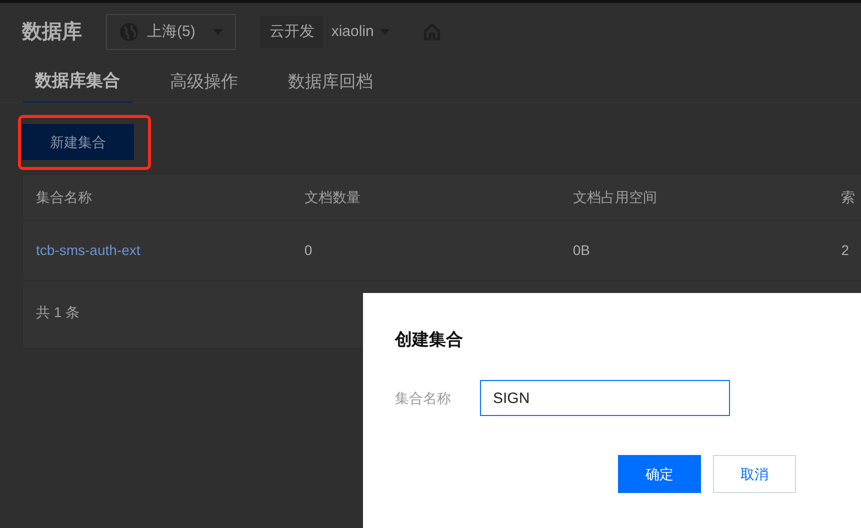  Describe the element at coordinates (330, 82) in the screenshot. I see `tab: 数据库回档` at that location.